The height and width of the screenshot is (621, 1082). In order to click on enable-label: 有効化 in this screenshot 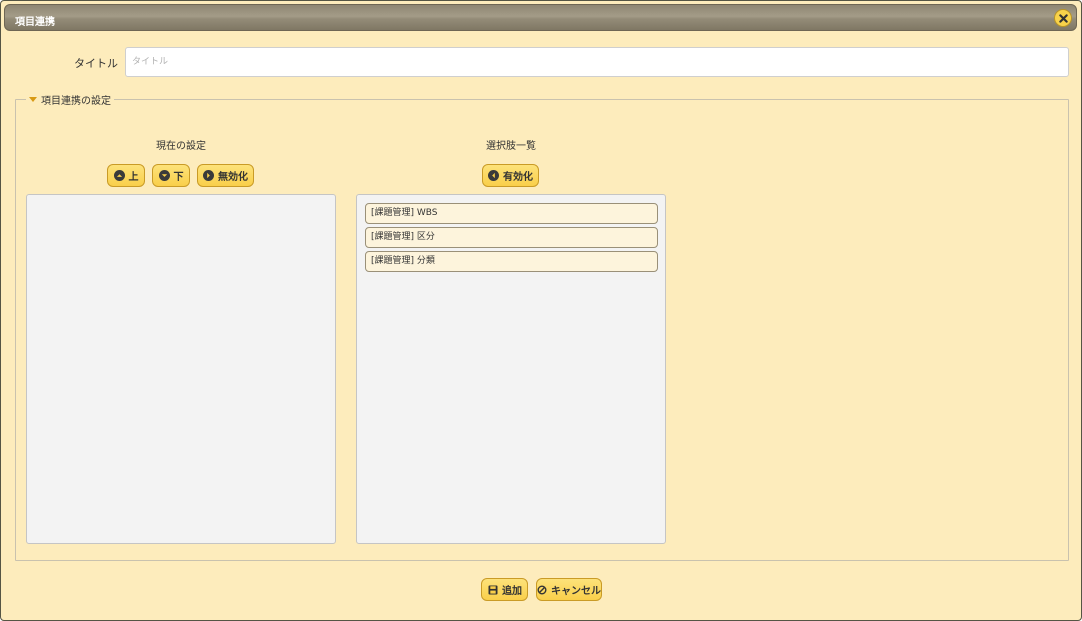, I will do `click(518, 177)`.